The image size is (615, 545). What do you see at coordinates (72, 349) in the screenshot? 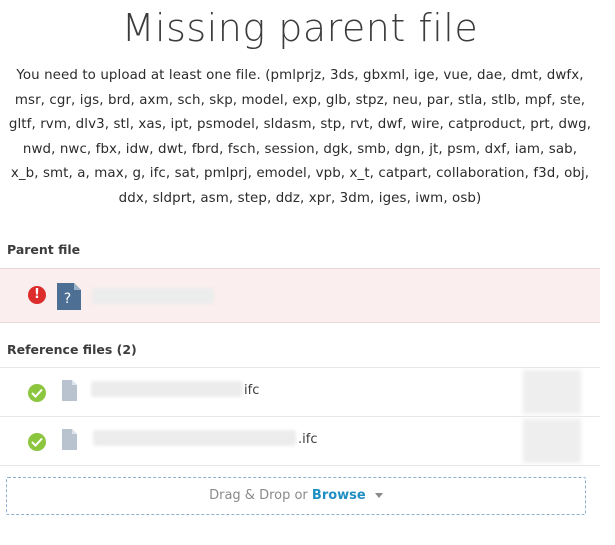
I see `reference-files-label: Reference files (2)` at bounding box center [72, 349].